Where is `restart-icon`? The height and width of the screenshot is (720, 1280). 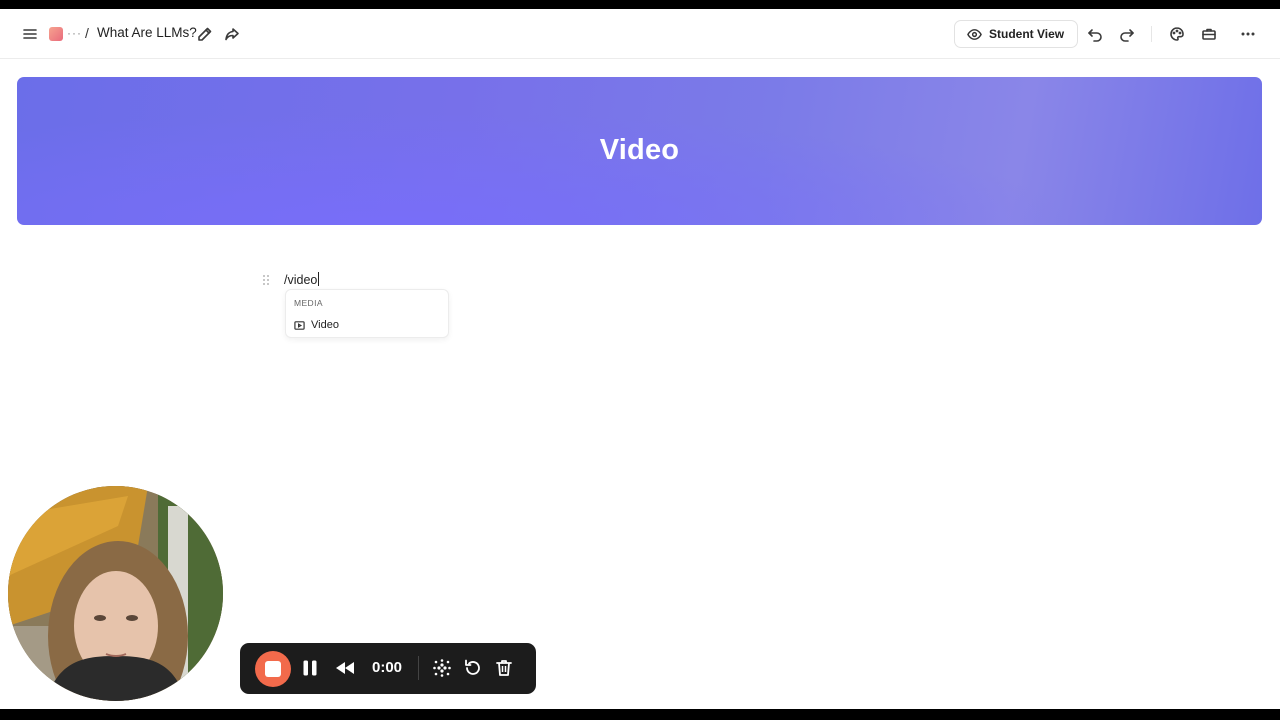 restart-icon is located at coordinates (472, 667).